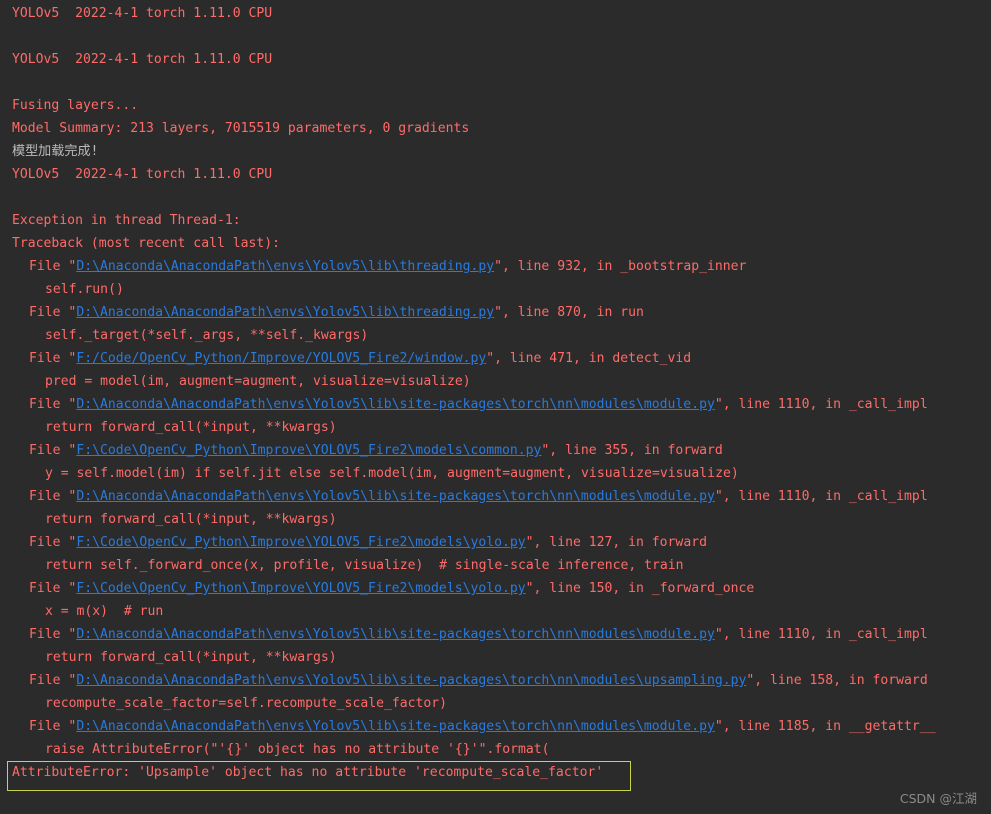  Describe the element at coordinates (589, 358) in the screenshot. I see `file-suffix: ", line 471, in detect_vid` at that location.